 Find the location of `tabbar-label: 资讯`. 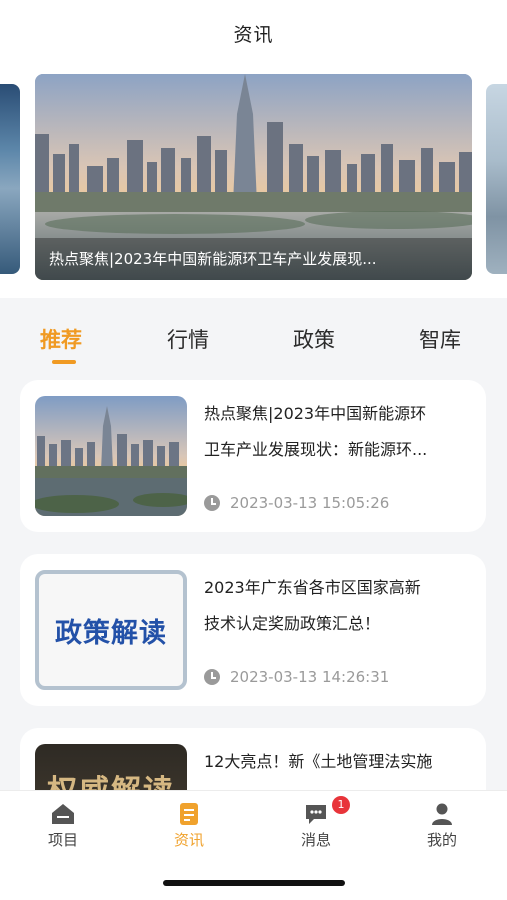

tabbar-label: 资讯 is located at coordinates (188, 840).